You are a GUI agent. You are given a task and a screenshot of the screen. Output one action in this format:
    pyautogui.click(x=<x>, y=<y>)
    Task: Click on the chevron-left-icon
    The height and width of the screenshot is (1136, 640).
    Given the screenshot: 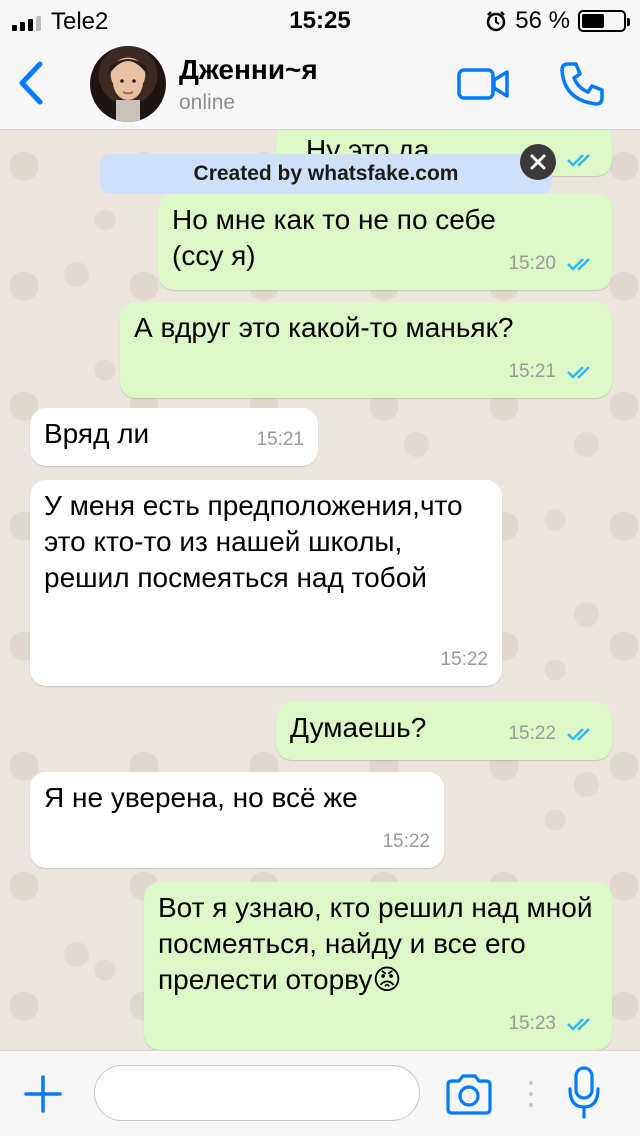 What is the action you would take?
    pyautogui.click(x=32, y=83)
    